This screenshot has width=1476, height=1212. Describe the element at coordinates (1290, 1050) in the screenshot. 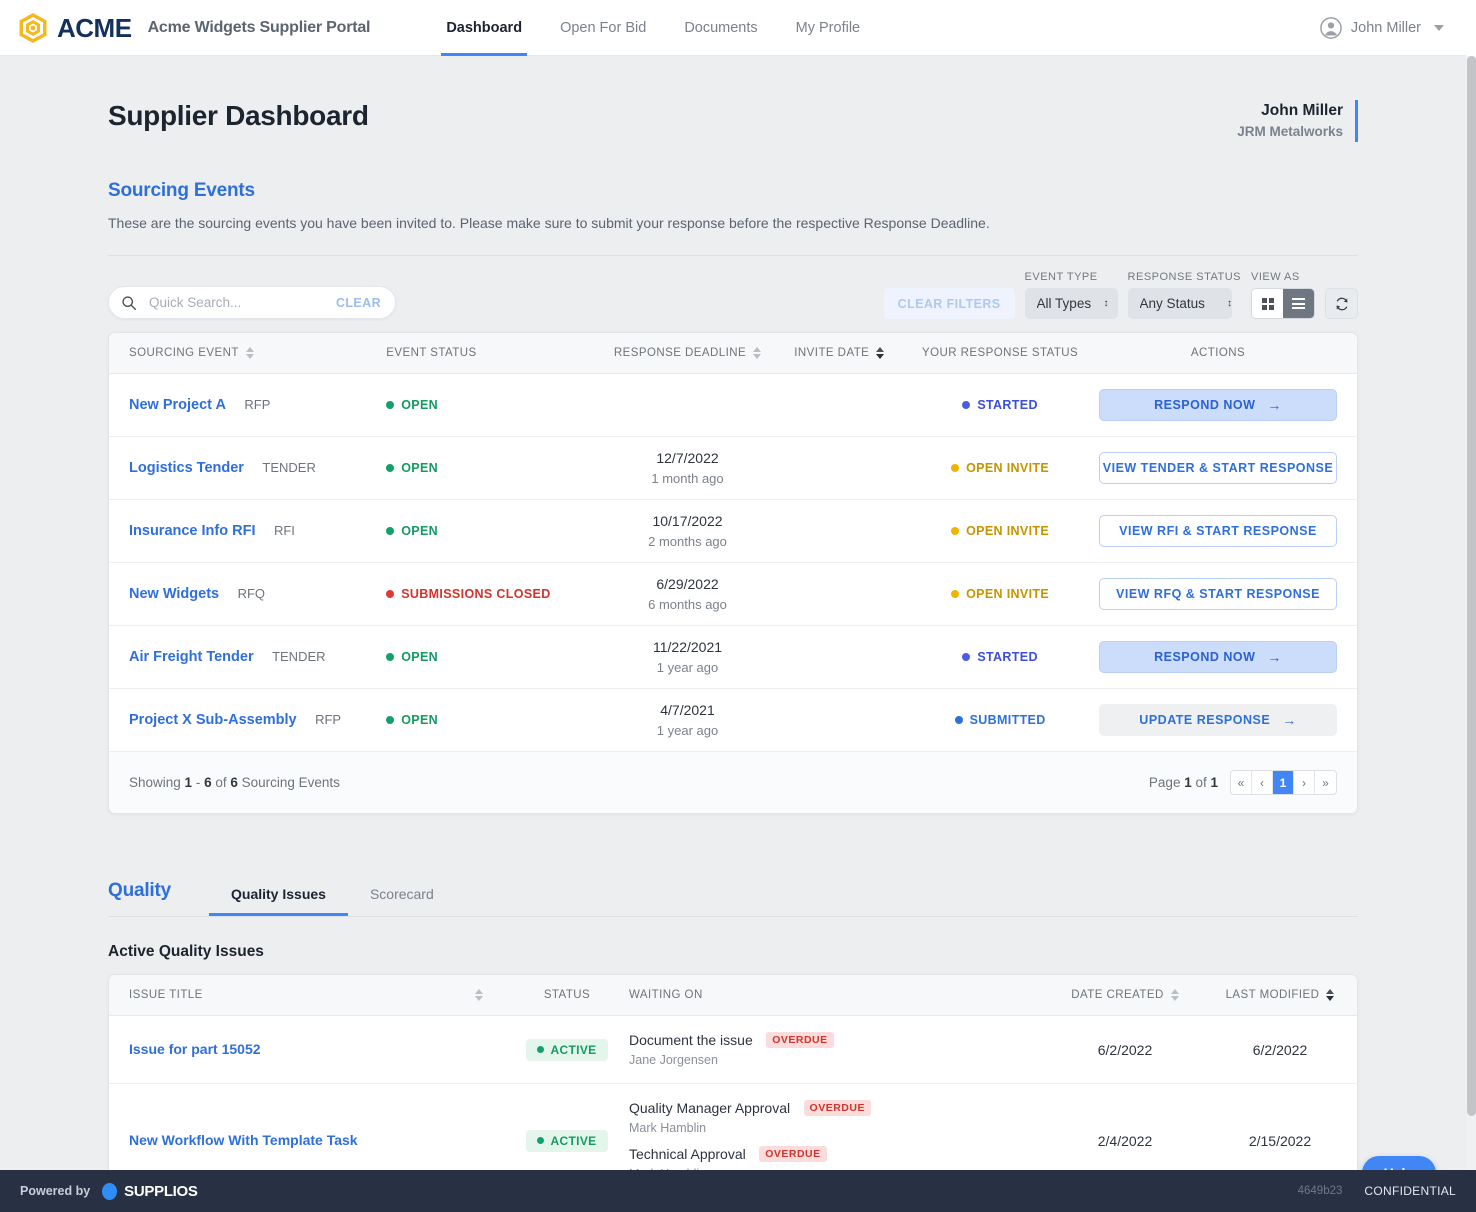

I see `last-modified-cell: 6/2/2022` at that location.